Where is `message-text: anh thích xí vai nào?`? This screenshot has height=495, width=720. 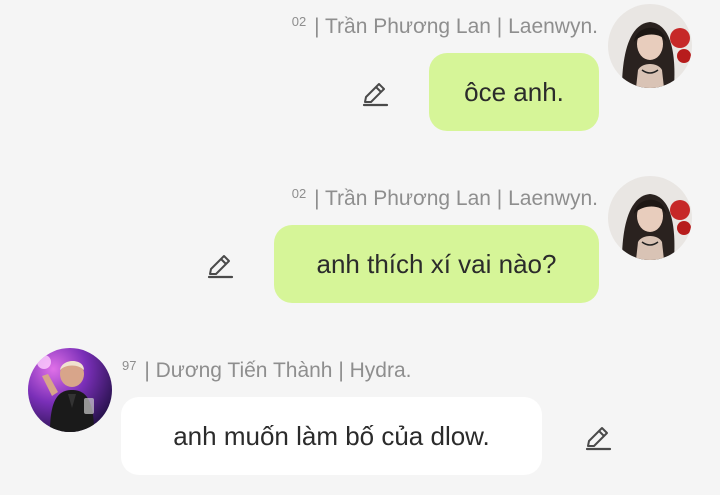
message-text: anh thích xí vai nào? is located at coordinates (436, 263).